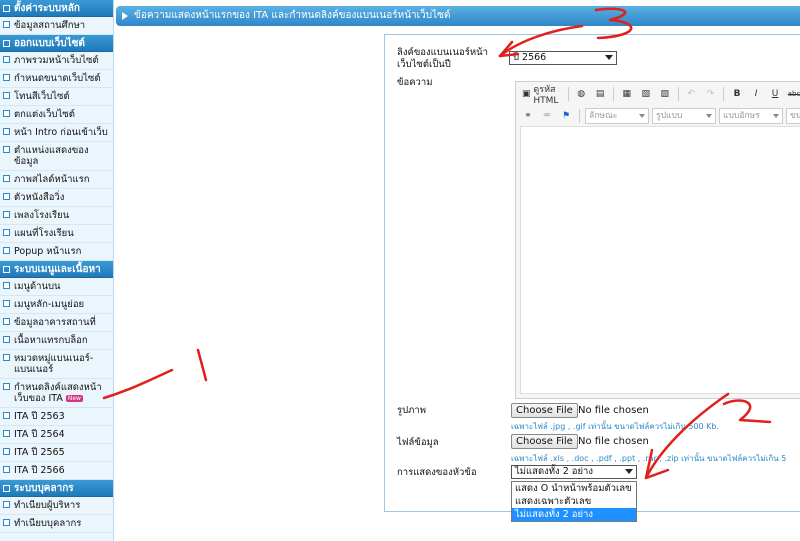 Image resolution: width=800 pixels, height=541 pixels. Describe the element at coordinates (793, 116) in the screenshot. I see `size-combo: ขนาด` at that location.